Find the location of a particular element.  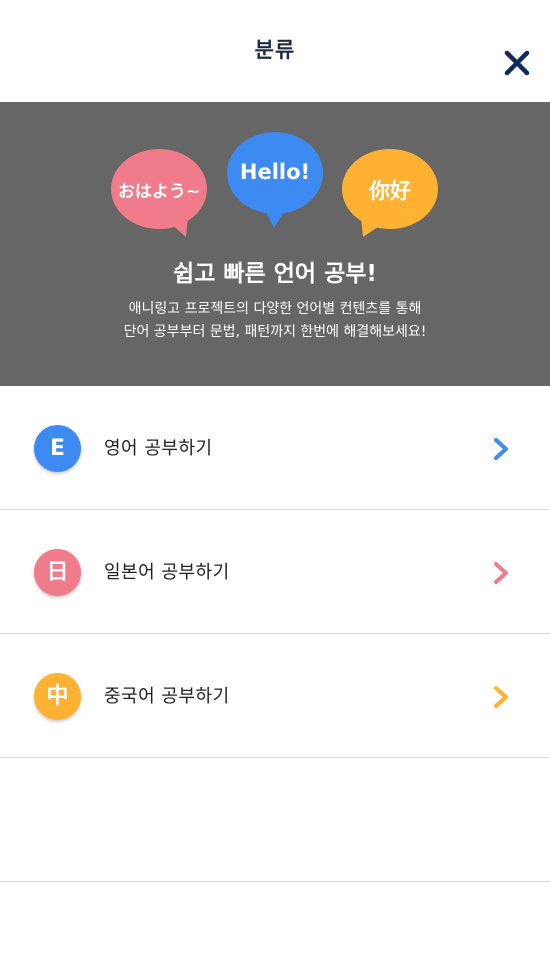

page-title: 분류 is located at coordinates (275, 50).